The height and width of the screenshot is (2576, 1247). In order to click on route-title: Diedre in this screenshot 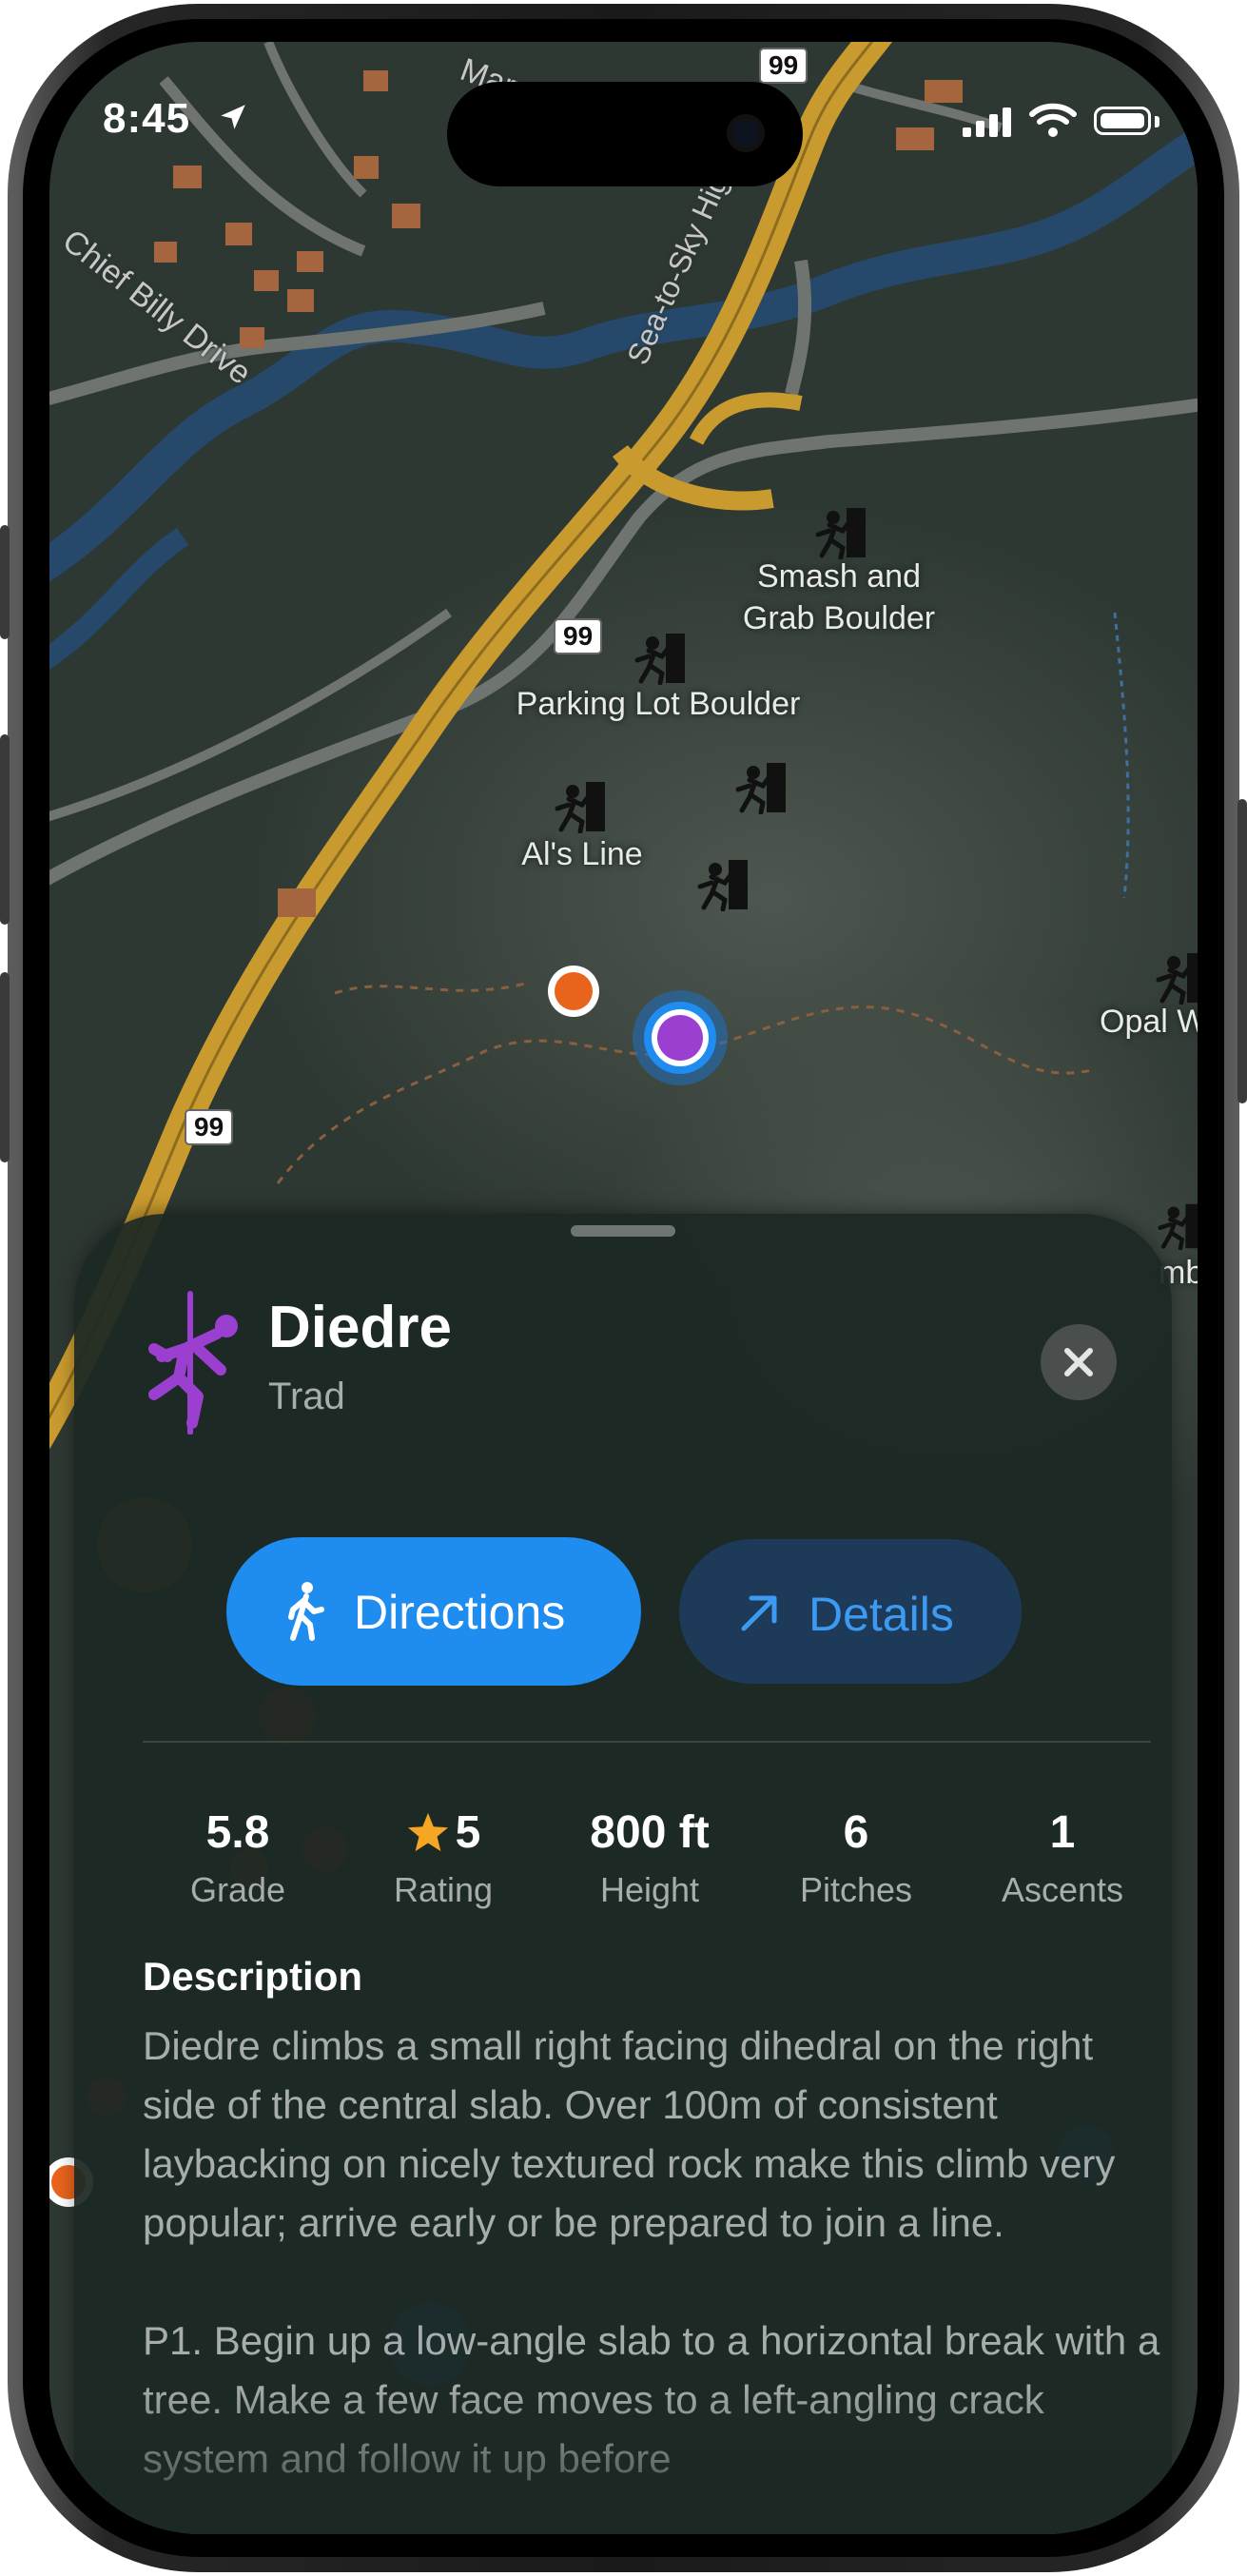, I will do `click(360, 1328)`.